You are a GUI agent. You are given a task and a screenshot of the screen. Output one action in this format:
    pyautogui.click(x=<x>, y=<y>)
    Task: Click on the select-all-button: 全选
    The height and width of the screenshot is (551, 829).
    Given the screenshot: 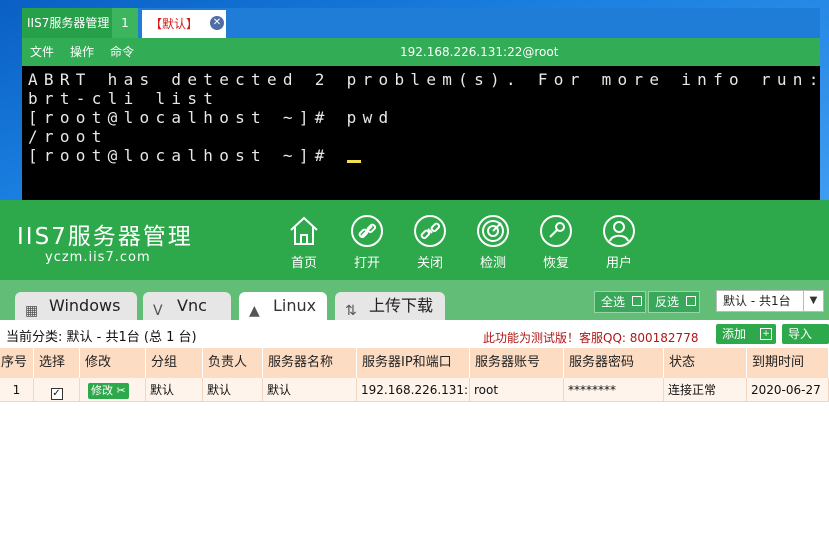 What is the action you would take?
    pyautogui.click(x=620, y=302)
    